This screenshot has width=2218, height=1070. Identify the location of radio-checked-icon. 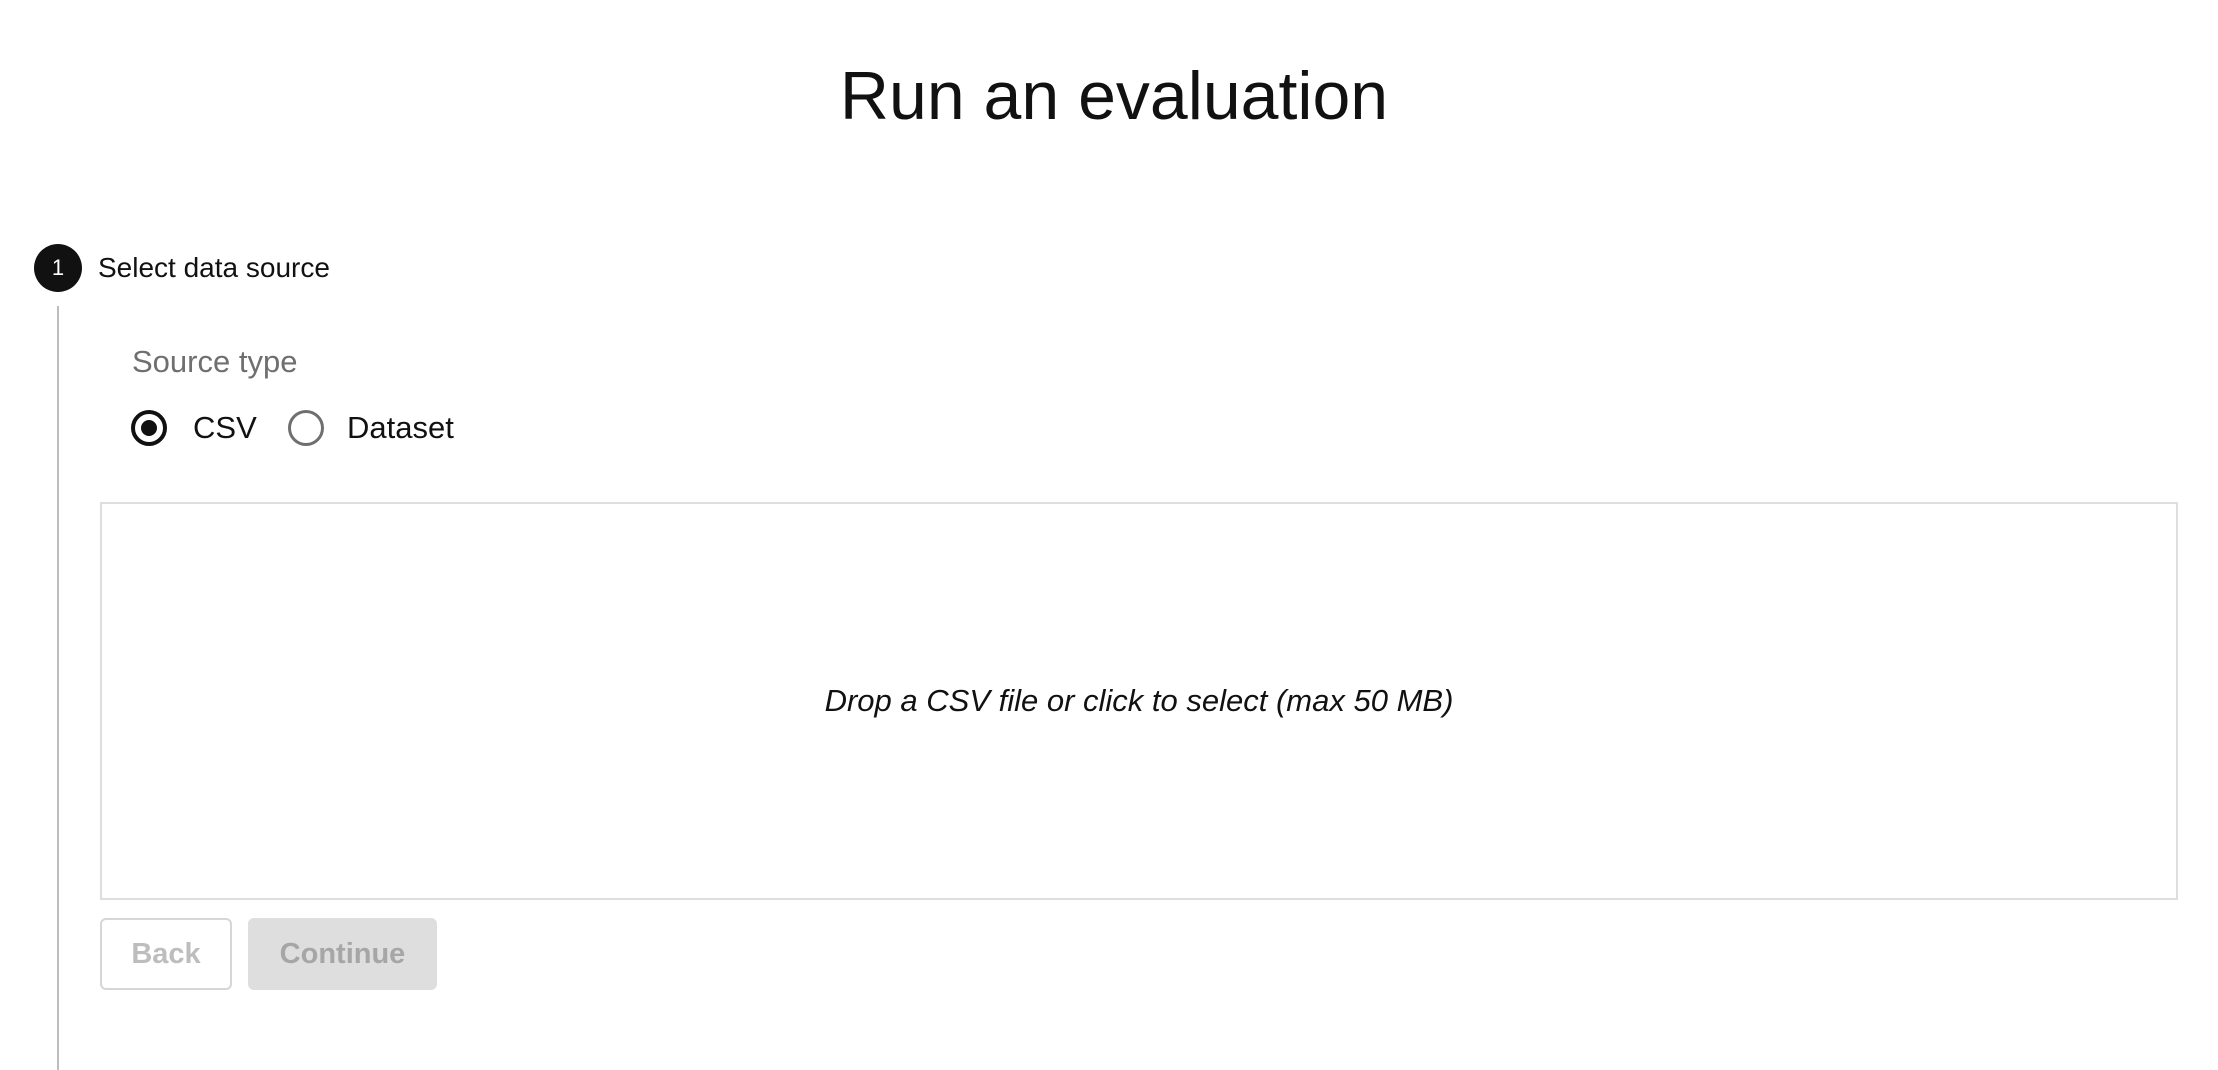
(149, 428).